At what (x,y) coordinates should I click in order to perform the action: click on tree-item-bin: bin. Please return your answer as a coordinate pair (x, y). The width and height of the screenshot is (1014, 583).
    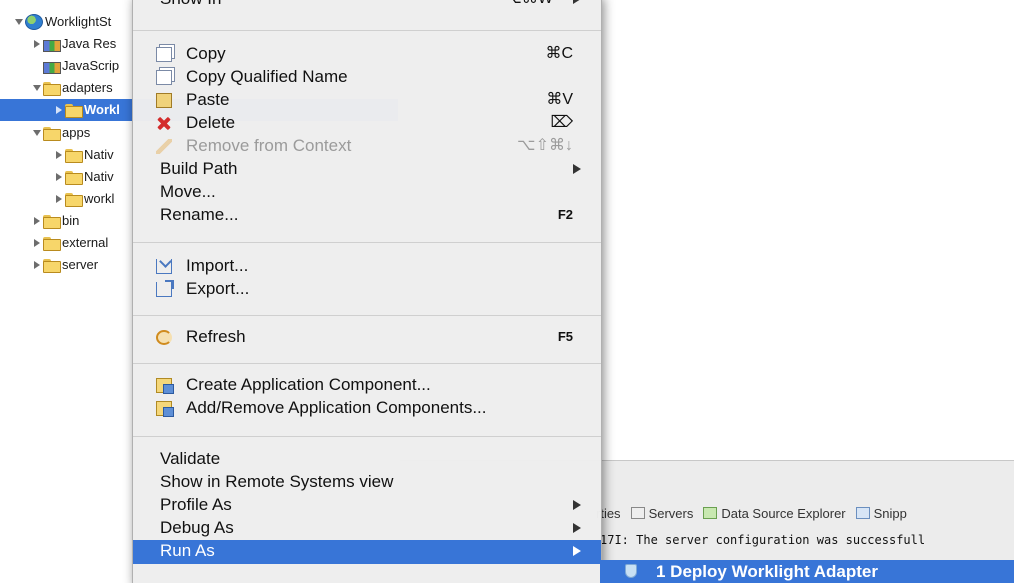
    Looking at the image, I should click on (55, 221).